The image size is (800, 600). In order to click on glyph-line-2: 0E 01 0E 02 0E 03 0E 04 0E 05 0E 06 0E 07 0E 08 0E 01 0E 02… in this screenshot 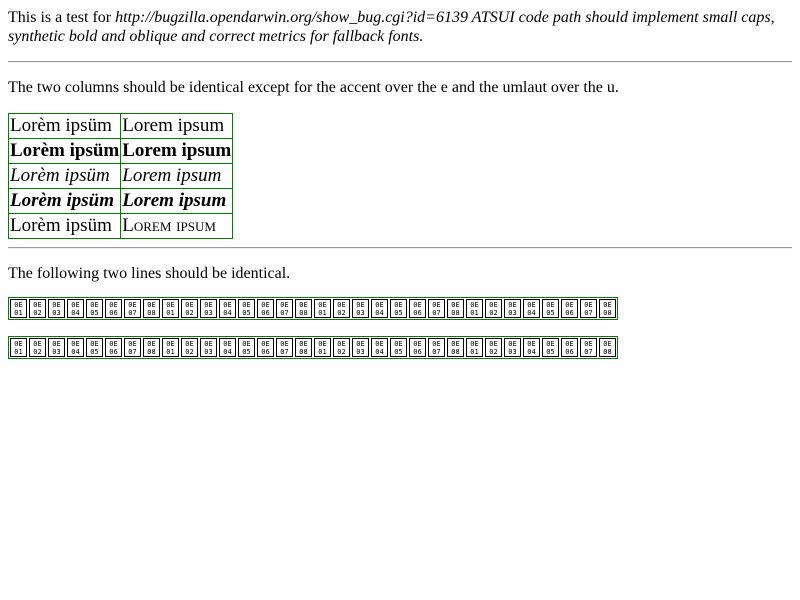, I will do `click(313, 347)`.